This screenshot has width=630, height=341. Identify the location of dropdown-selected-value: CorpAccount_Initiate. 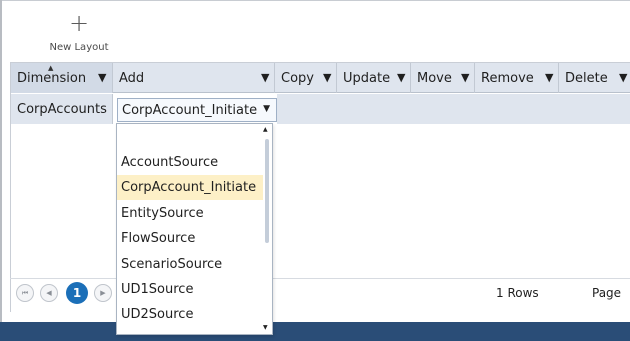
(190, 110).